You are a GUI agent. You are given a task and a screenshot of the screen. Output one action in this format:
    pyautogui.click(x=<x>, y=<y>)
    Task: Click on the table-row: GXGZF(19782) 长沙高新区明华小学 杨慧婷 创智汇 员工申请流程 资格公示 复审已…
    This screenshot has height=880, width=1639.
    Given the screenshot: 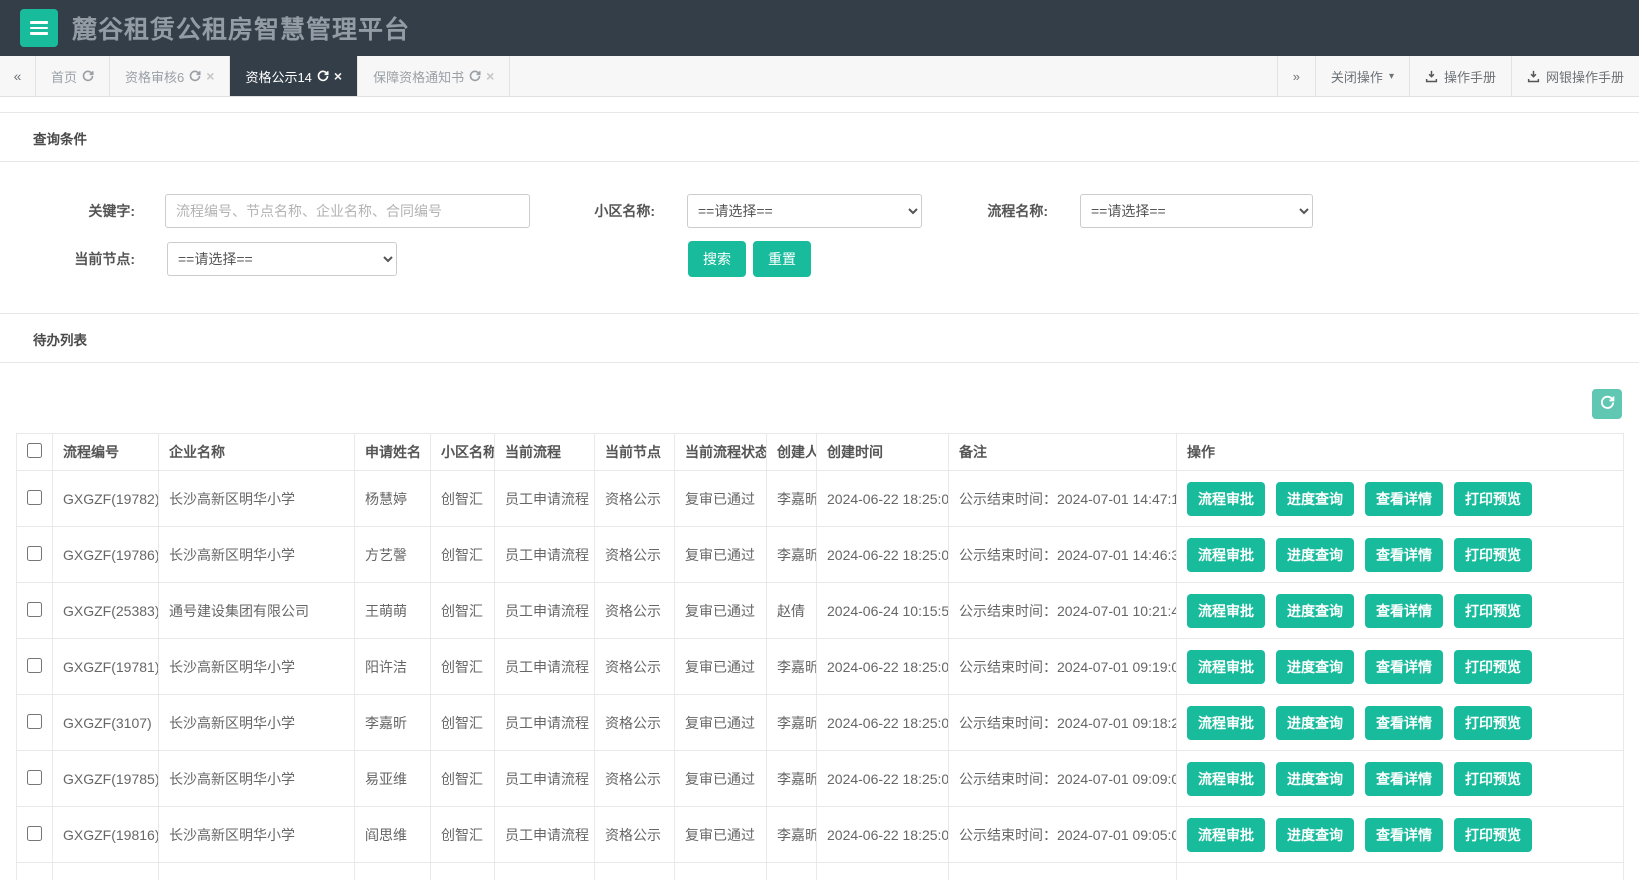 What is the action you would take?
    pyautogui.click(x=820, y=498)
    